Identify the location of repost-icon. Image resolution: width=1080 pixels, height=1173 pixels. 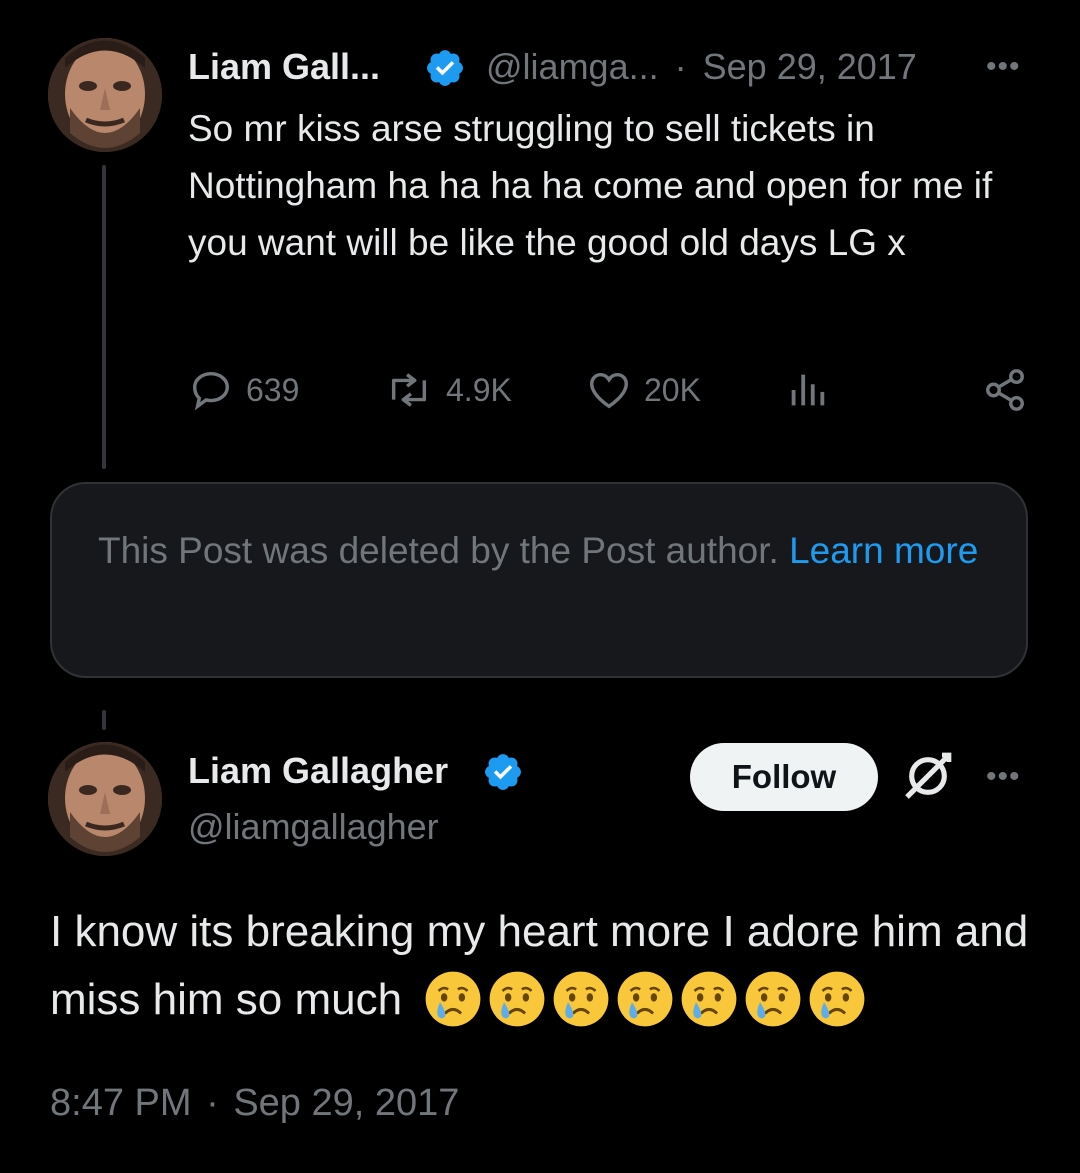
(409, 390).